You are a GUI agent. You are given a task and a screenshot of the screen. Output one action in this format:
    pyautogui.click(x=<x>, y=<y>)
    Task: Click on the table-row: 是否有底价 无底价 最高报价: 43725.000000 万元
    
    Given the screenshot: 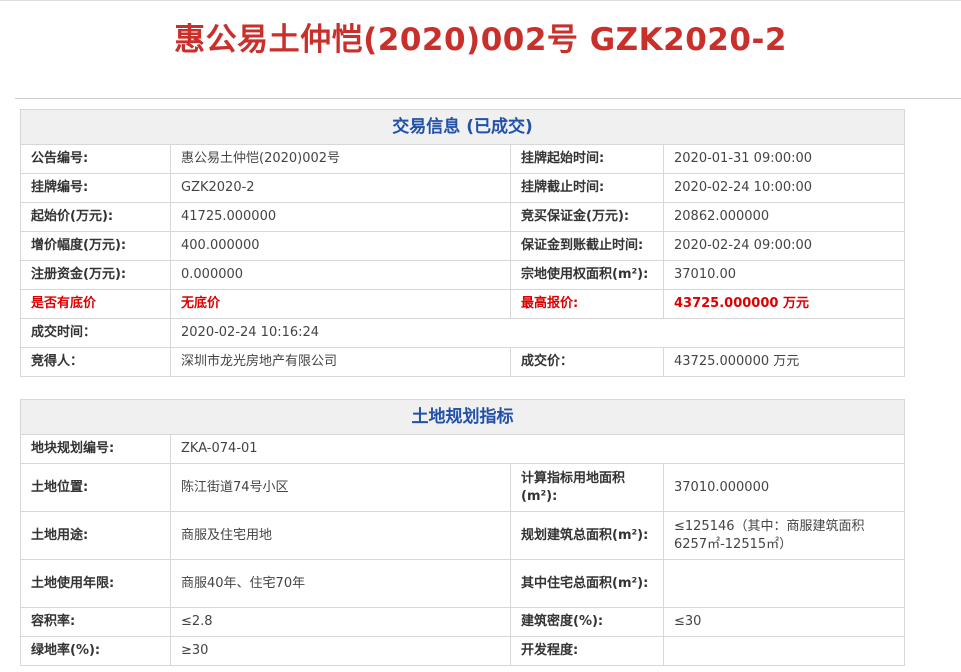 What is the action you would take?
    pyautogui.click(x=463, y=304)
    